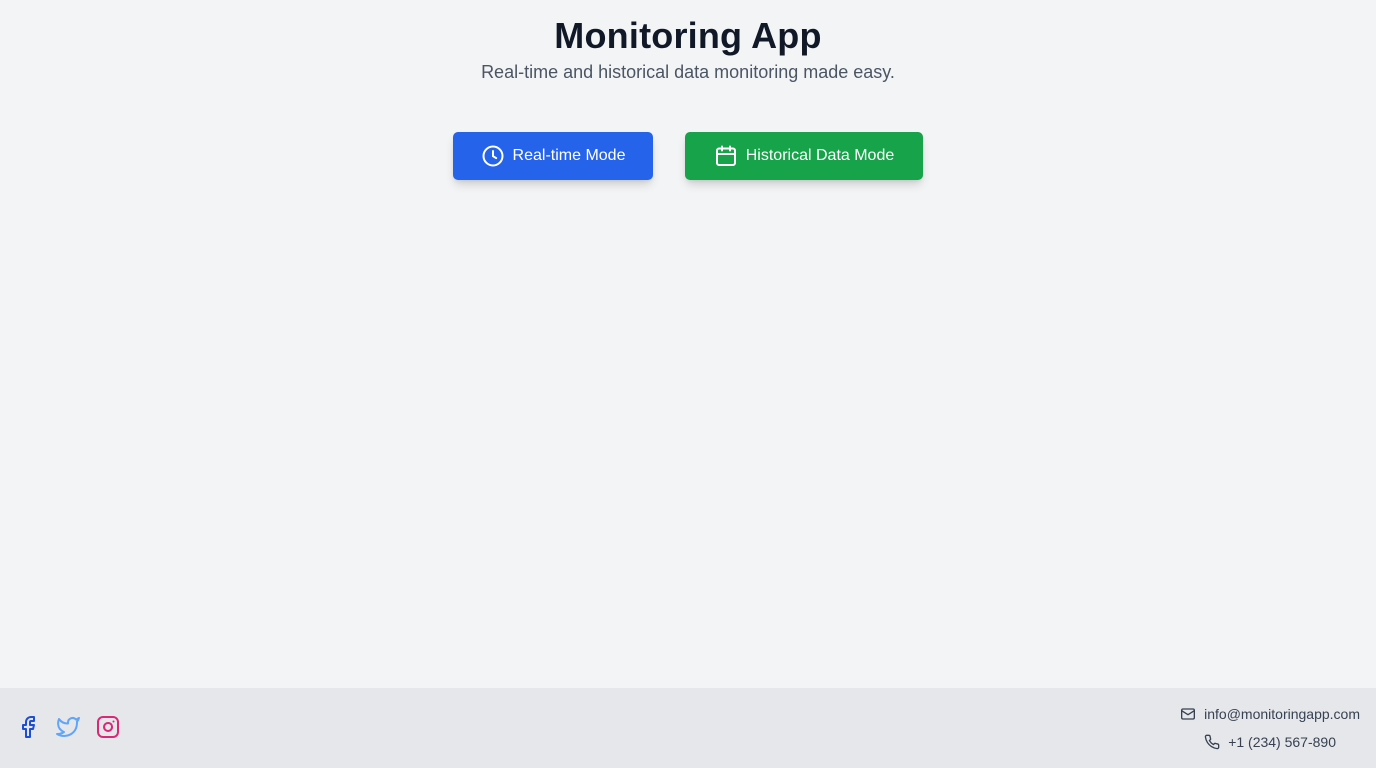  What do you see at coordinates (1212, 742) in the screenshot?
I see `phone-icon` at bounding box center [1212, 742].